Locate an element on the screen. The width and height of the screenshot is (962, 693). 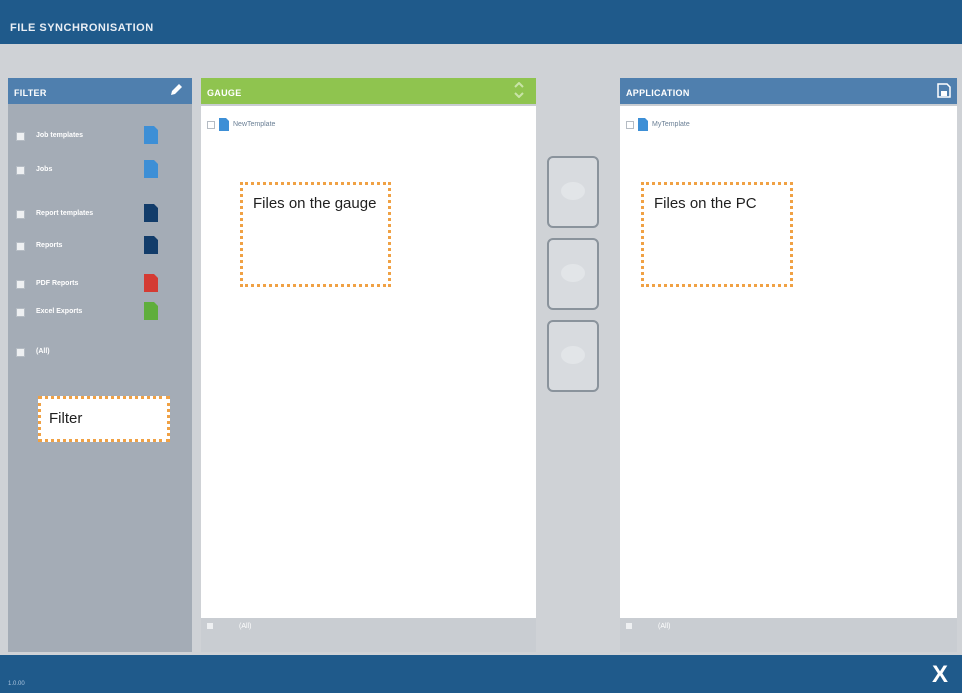
gauge-select-all: (All) is located at coordinates (229, 626).